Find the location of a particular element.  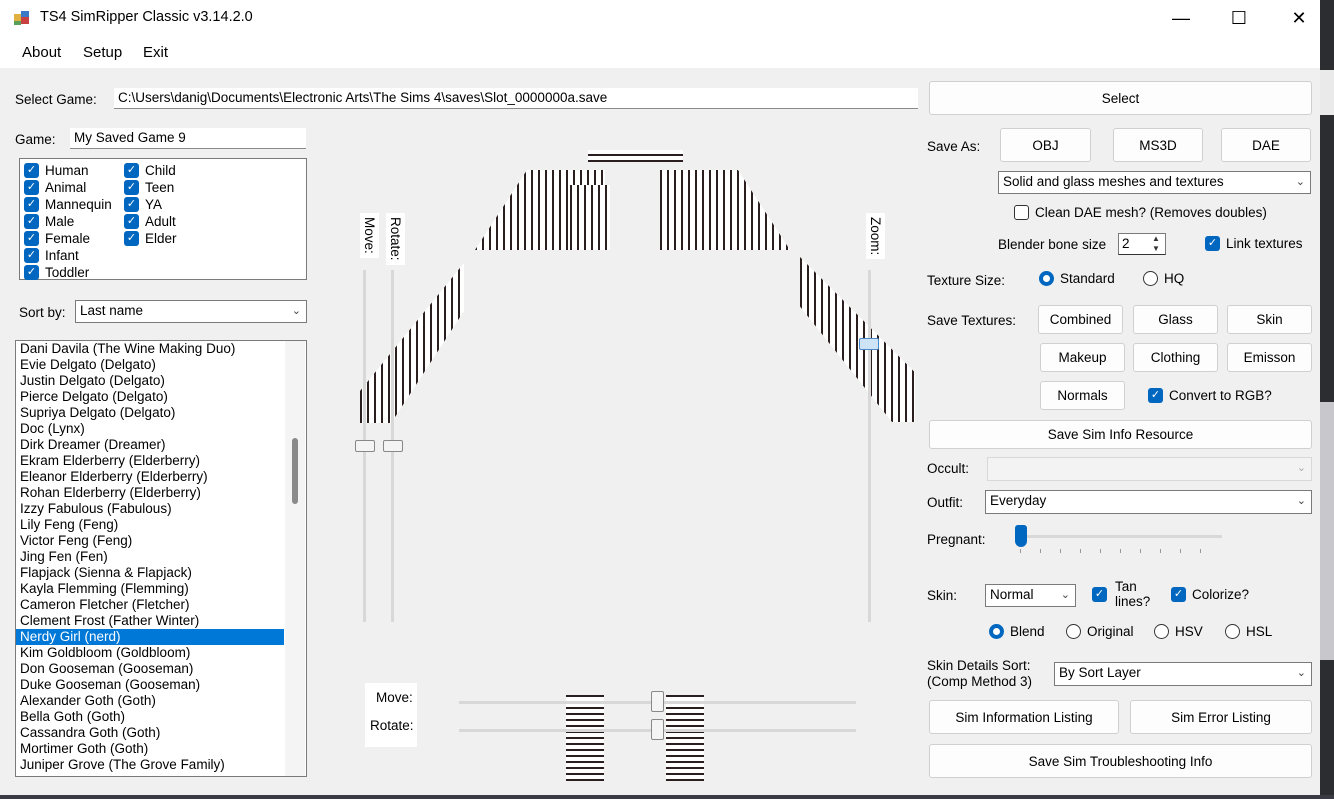

list-item: Flapjack (Sienna & Flapjack) is located at coordinates (161, 573).